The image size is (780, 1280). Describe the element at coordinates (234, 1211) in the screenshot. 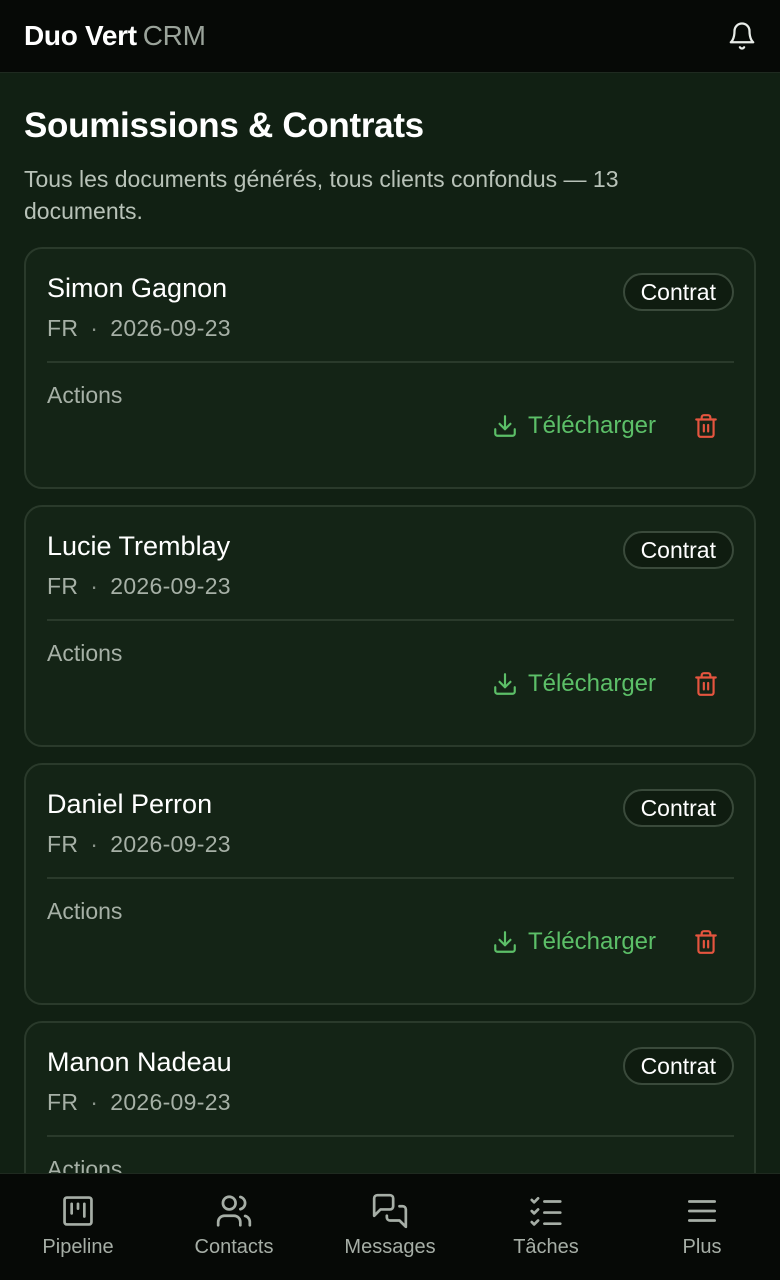

I see `users-icon` at that location.